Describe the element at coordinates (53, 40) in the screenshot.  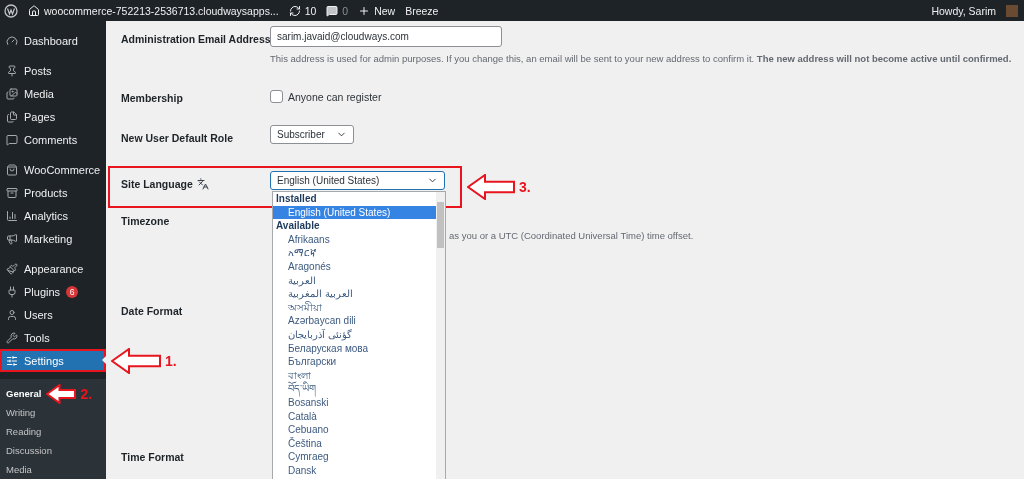
I see `sidebar-item: Dashboard` at that location.